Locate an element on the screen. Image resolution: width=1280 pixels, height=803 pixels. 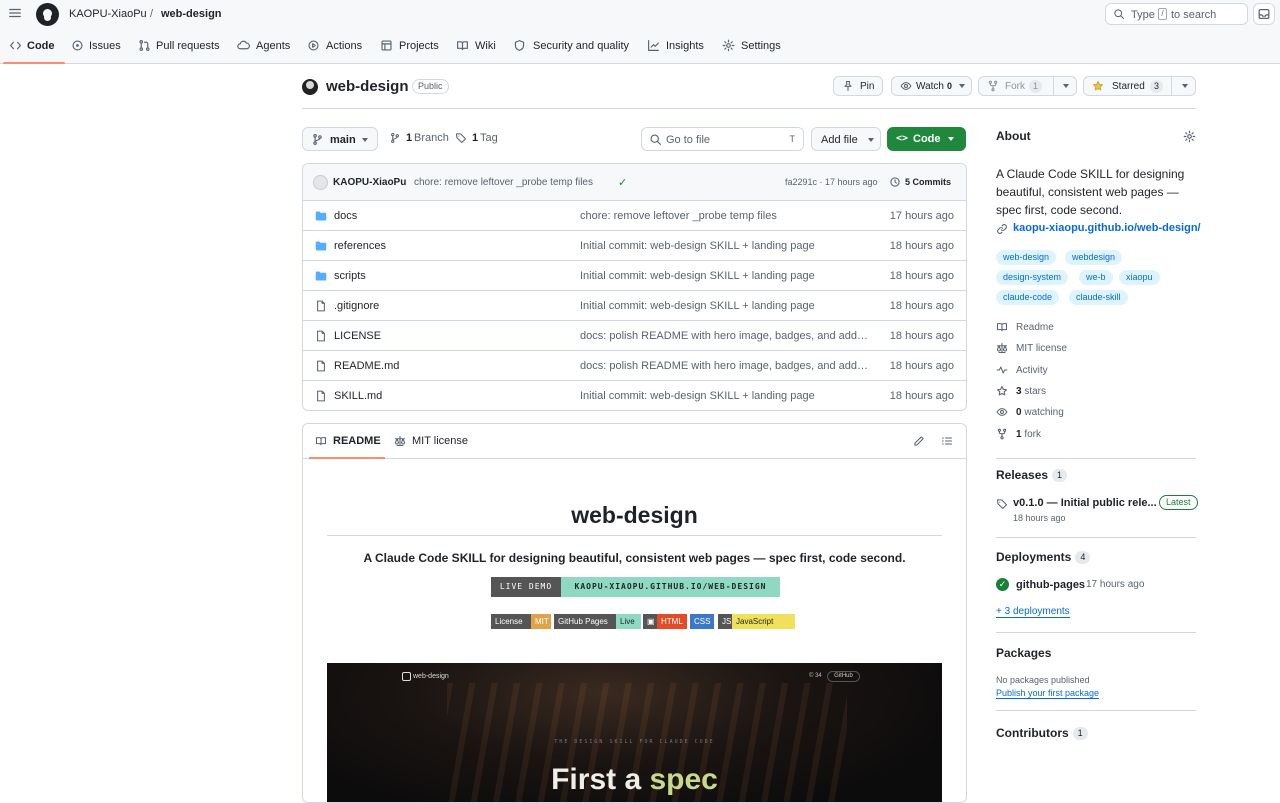
github-logo-icon is located at coordinates (47, 14).